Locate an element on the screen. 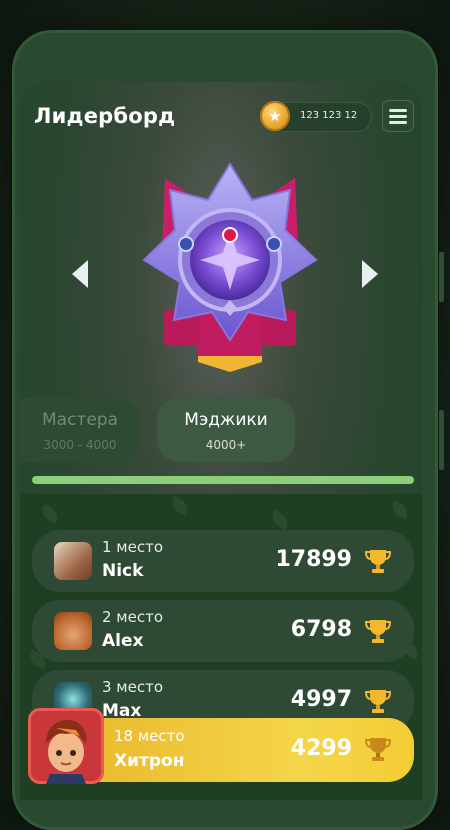  tab-league-masters: Мастера 3000 - 4000 is located at coordinates (80, 430).